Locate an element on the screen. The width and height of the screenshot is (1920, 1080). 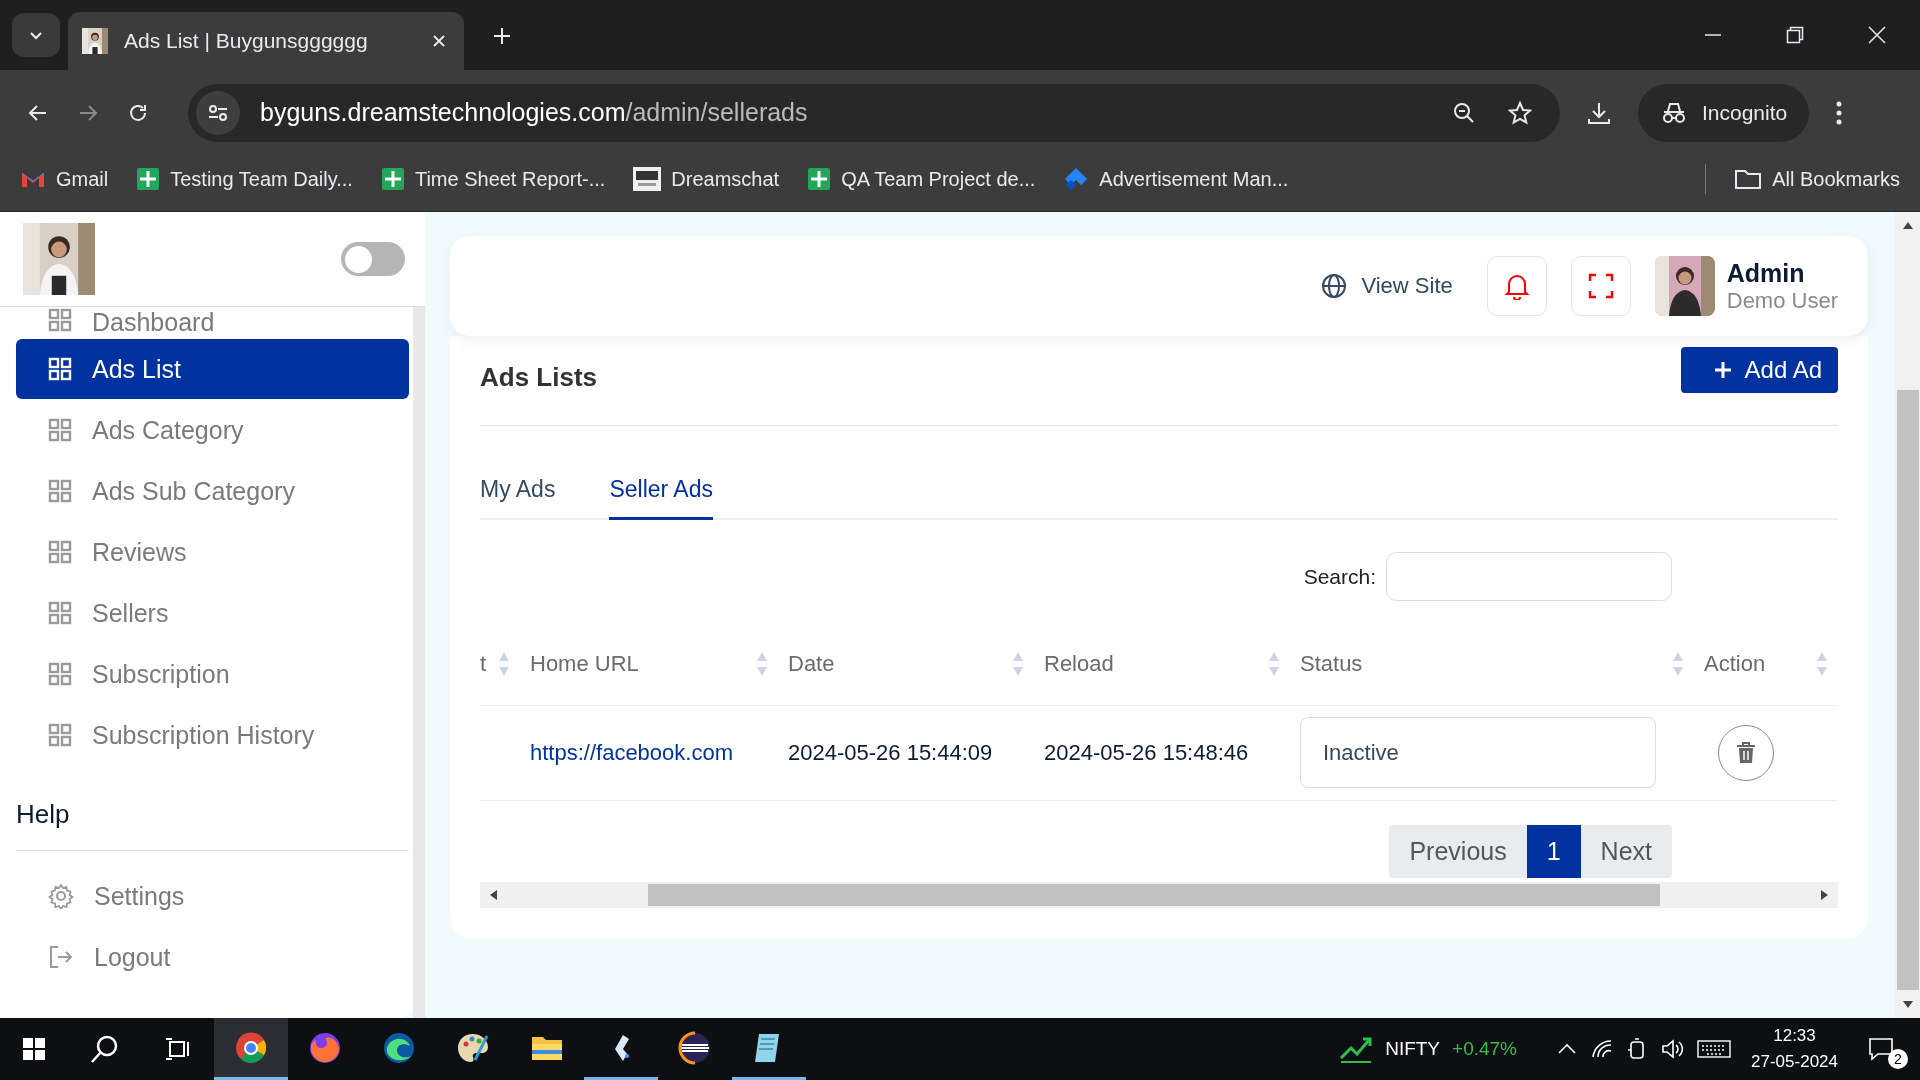
column-header: Date is located at coordinates (811, 663).